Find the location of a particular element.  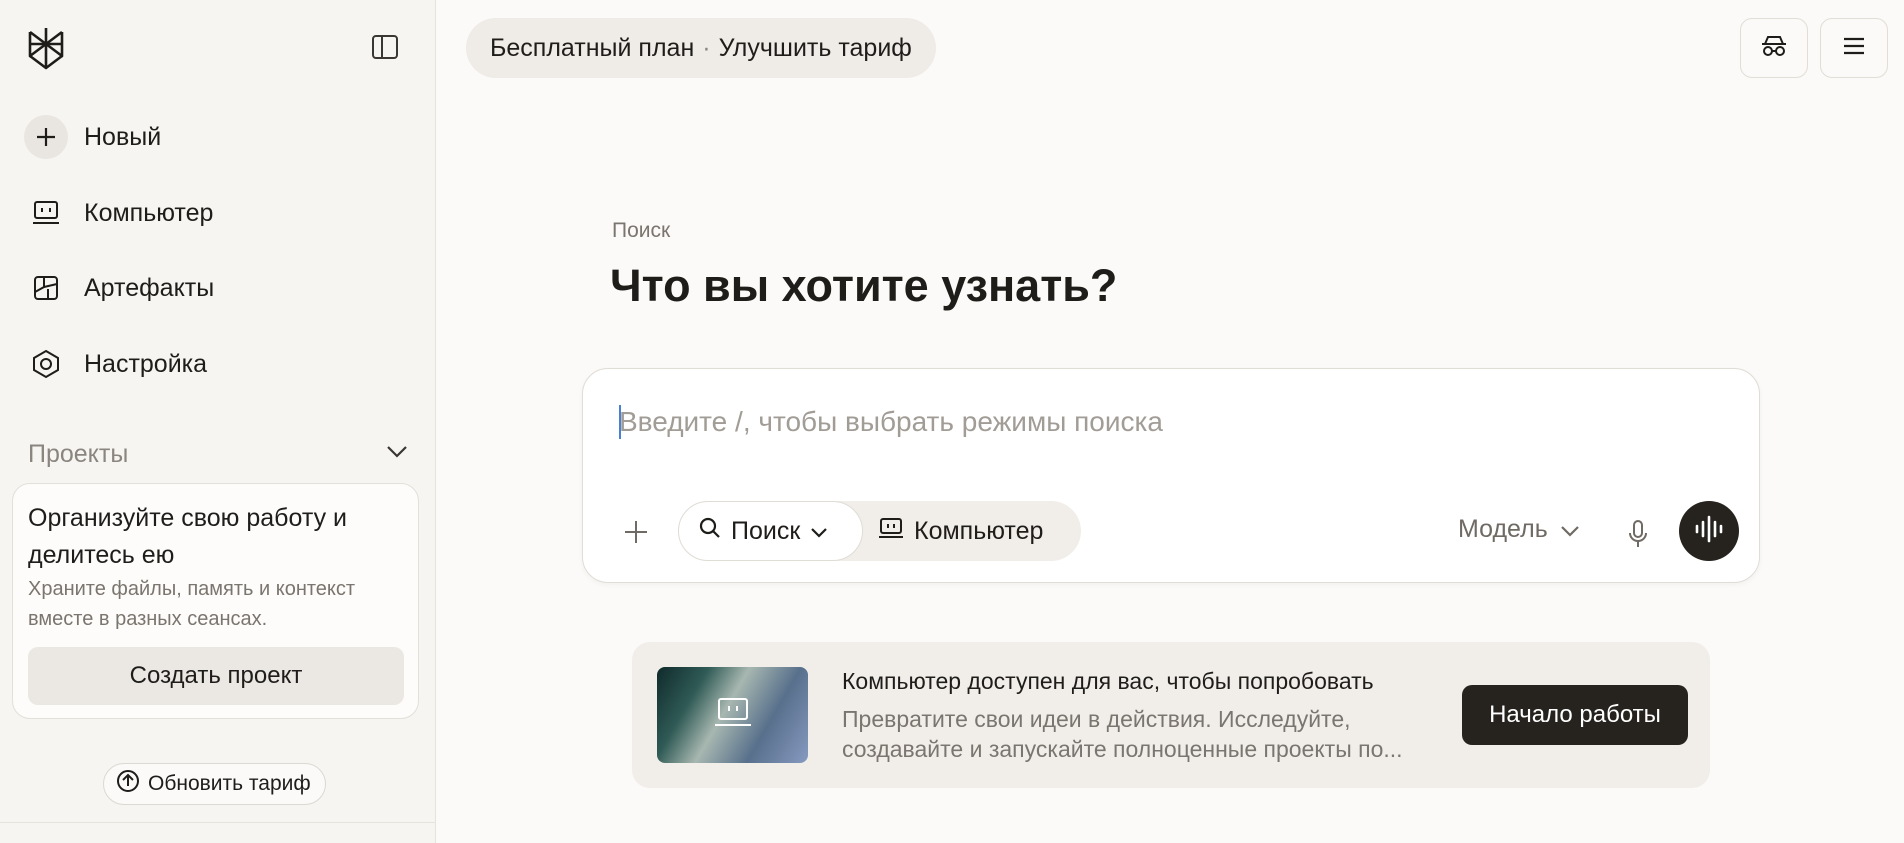

waveform-icon is located at coordinates (1709, 531).